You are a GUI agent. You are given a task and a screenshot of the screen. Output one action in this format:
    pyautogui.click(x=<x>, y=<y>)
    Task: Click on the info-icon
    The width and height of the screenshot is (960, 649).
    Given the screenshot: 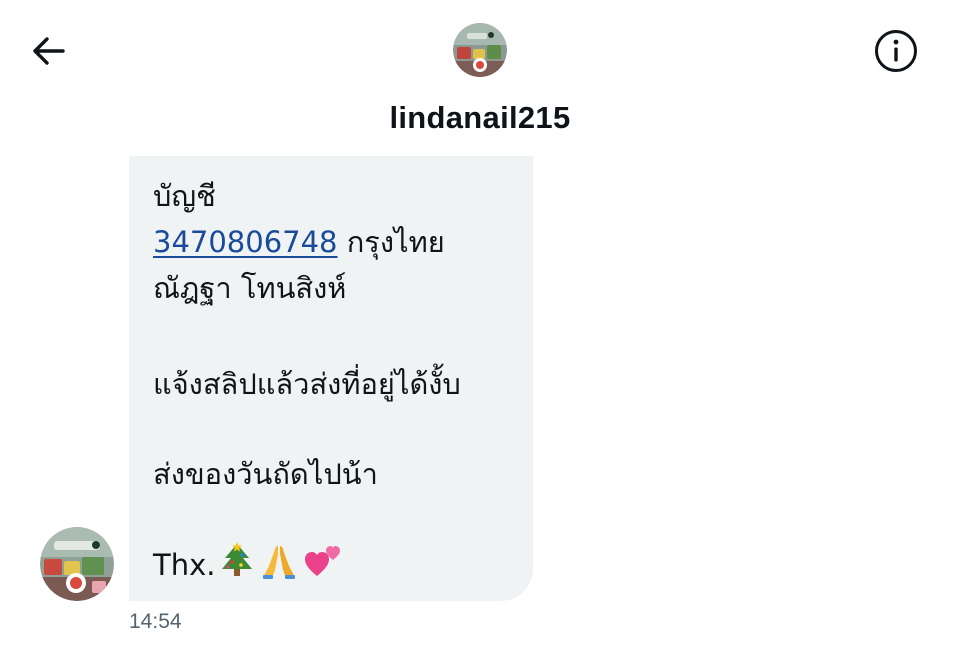 What is the action you would take?
    pyautogui.click(x=896, y=51)
    